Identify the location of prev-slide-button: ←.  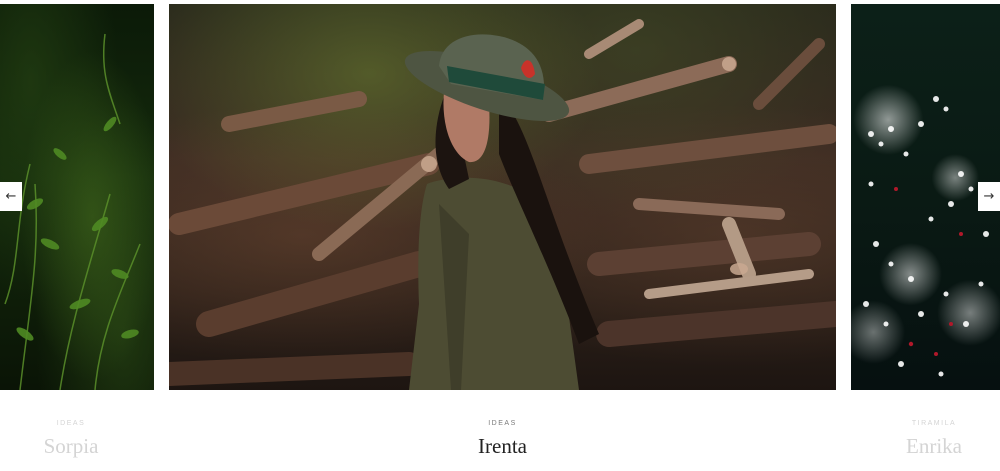
(11, 196).